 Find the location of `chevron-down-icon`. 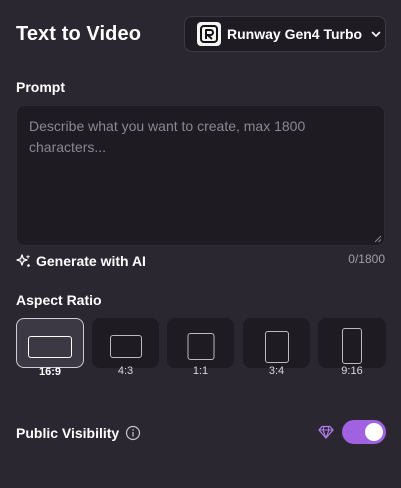

chevron-down-icon is located at coordinates (376, 34).